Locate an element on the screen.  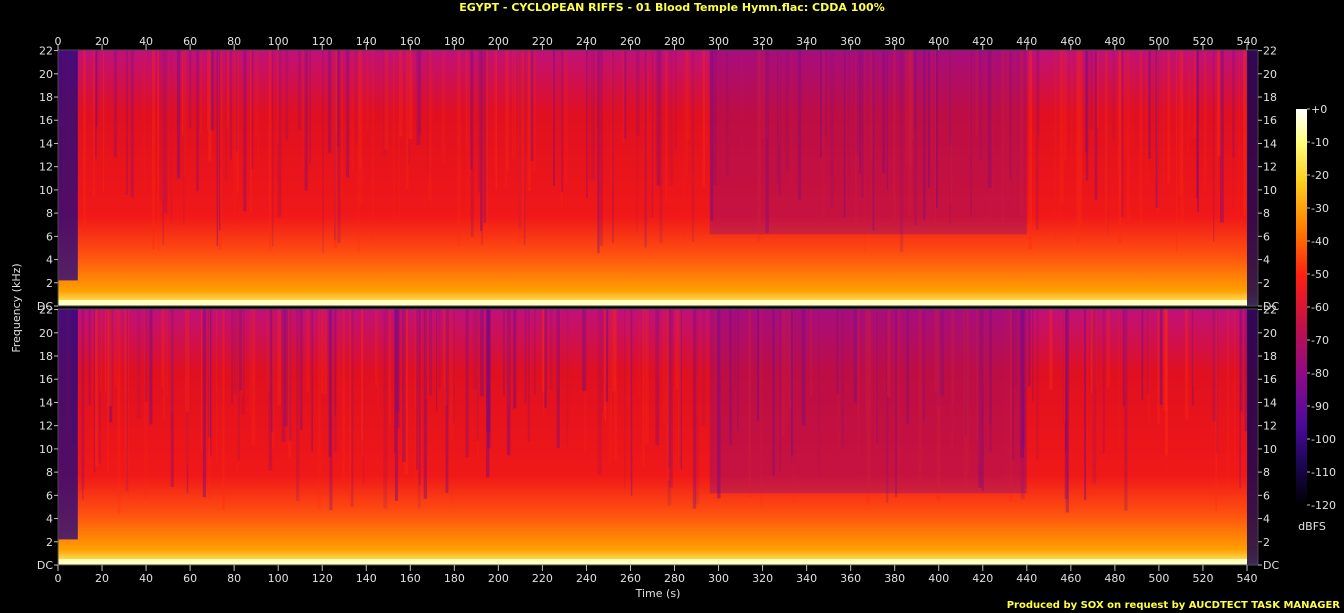
x-tick-label-top: 220 is located at coordinates (542, 41).